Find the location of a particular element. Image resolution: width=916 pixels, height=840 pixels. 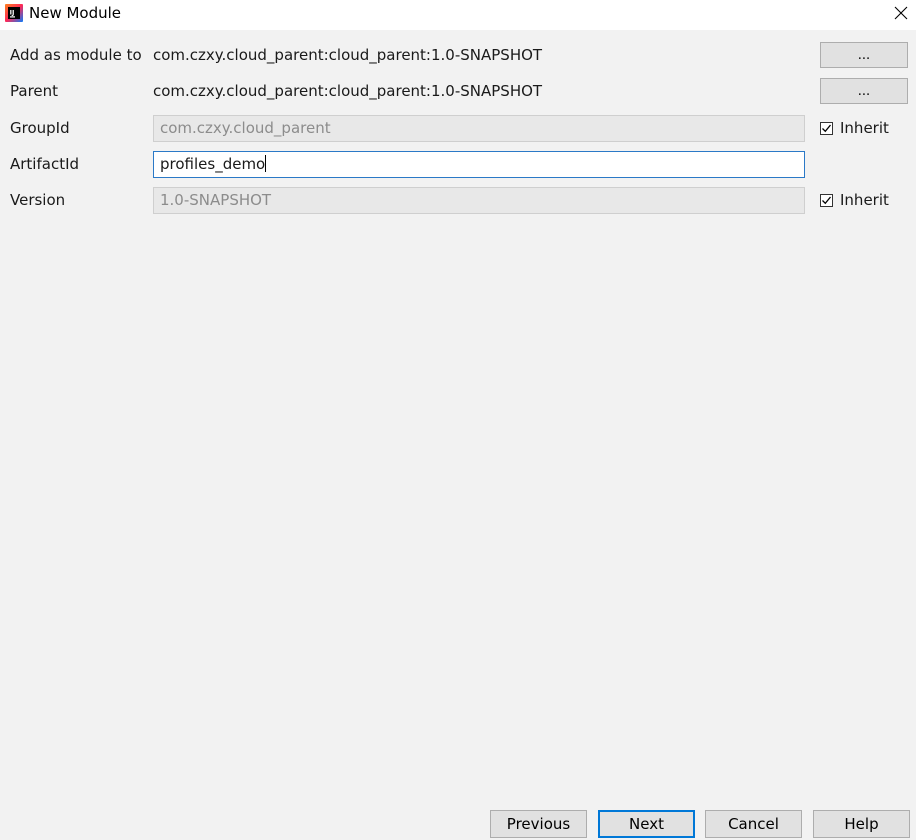

version-inherit-label: Inherit is located at coordinates (864, 200).